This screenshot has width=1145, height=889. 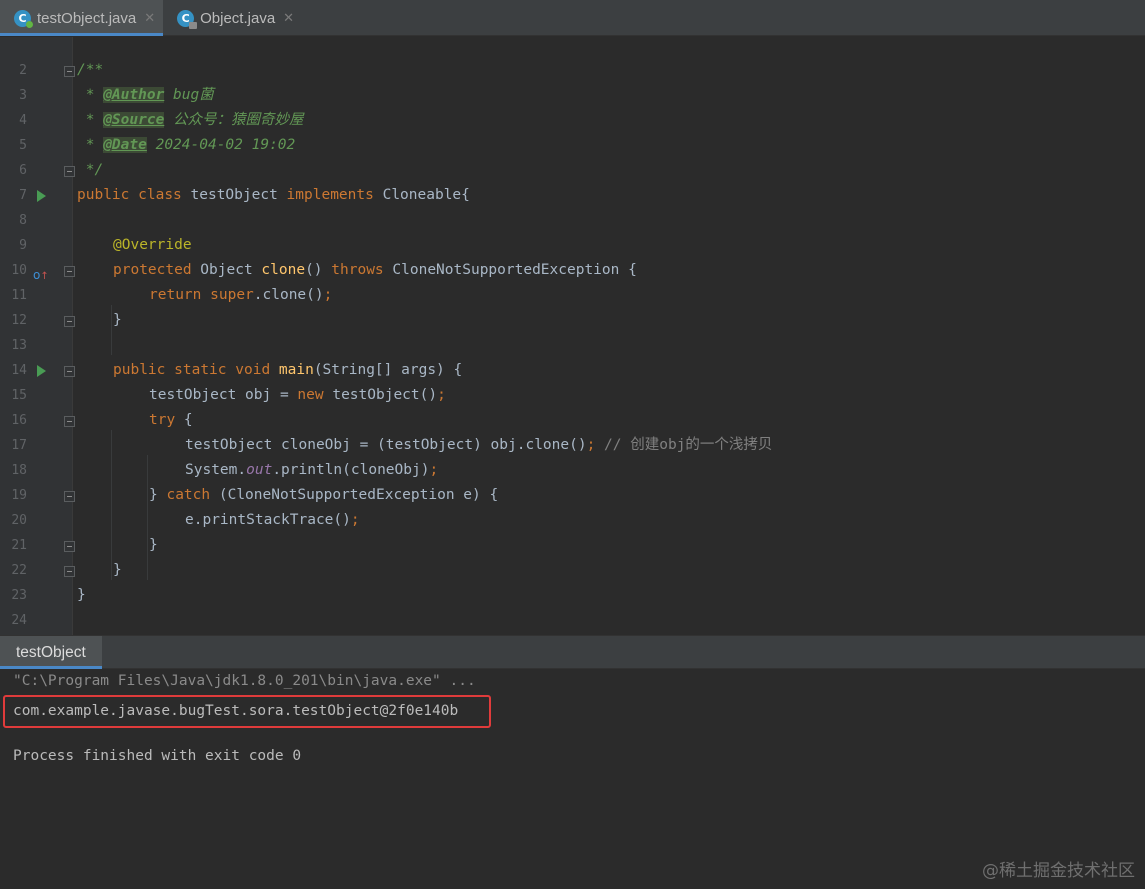 I want to click on code-token: e.printStackTrace(), so click(x=268, y=520).